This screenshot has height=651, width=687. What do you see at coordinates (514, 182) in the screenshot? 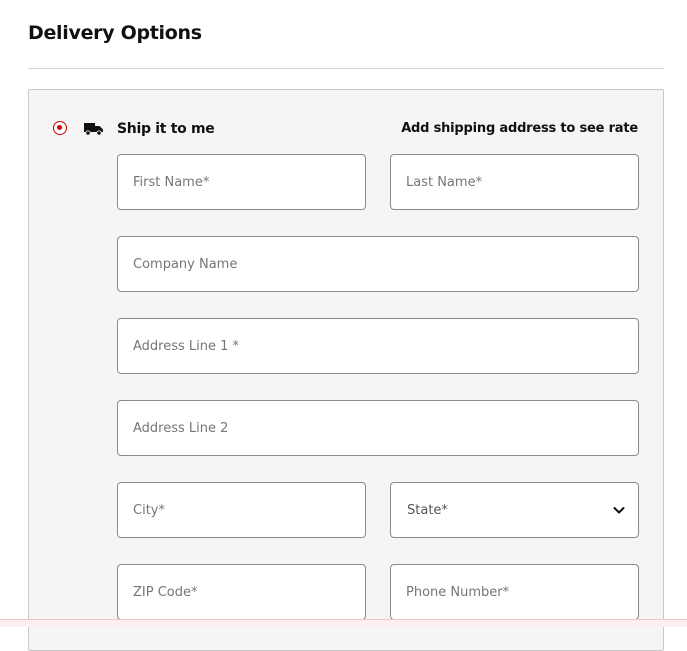
I see `last-name-input` at bounding box center [514, 182].